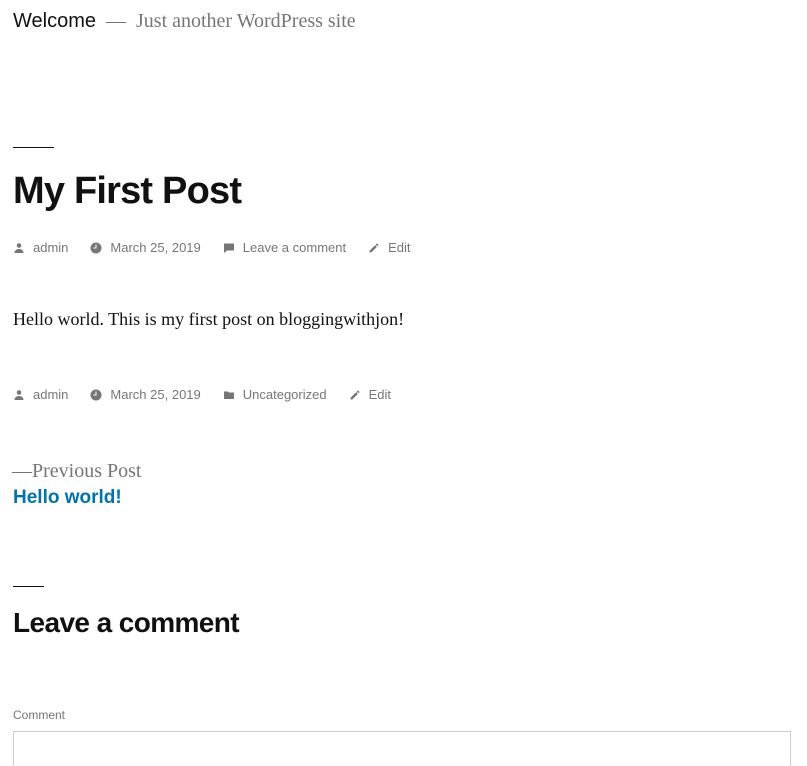  Describe the element at coordinates (127, 191) in the screenshot. I see `post-title: My First Post` at that location.